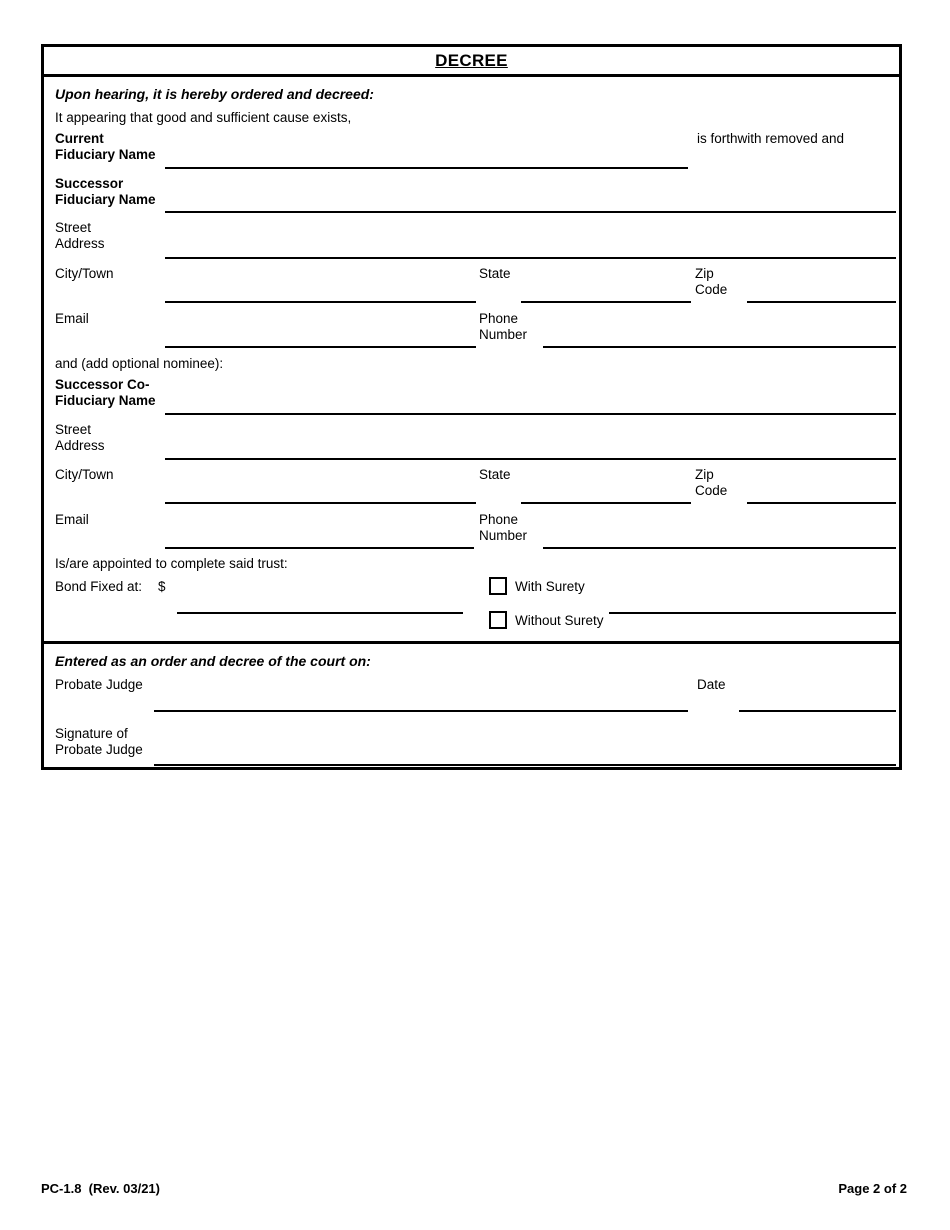 This screenshot has height=1230, width=950. I want to click on date-input, so click(817, 711).